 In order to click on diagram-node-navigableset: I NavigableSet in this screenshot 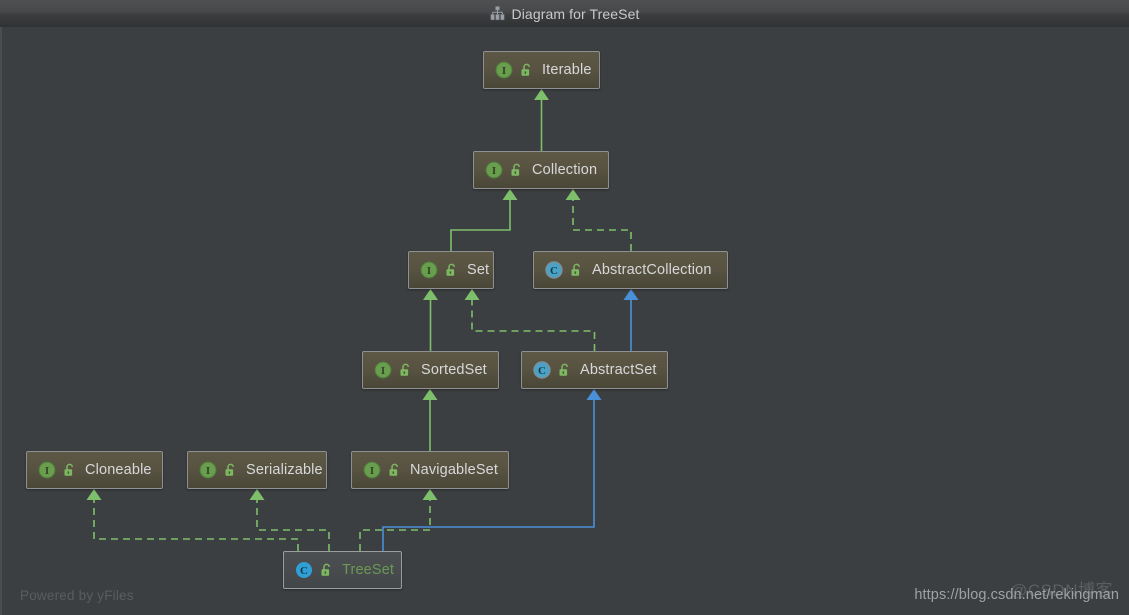, I will do `click(430, 470)`.